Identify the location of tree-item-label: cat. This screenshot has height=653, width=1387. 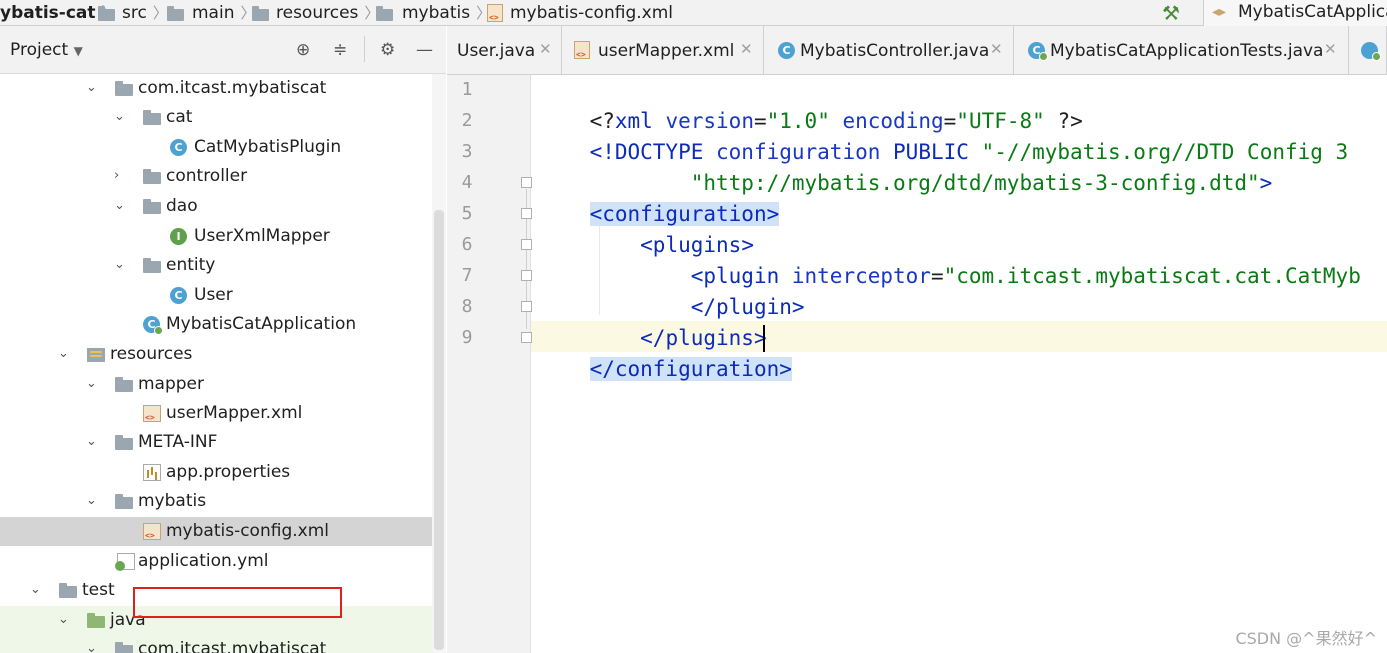
(179, 117).